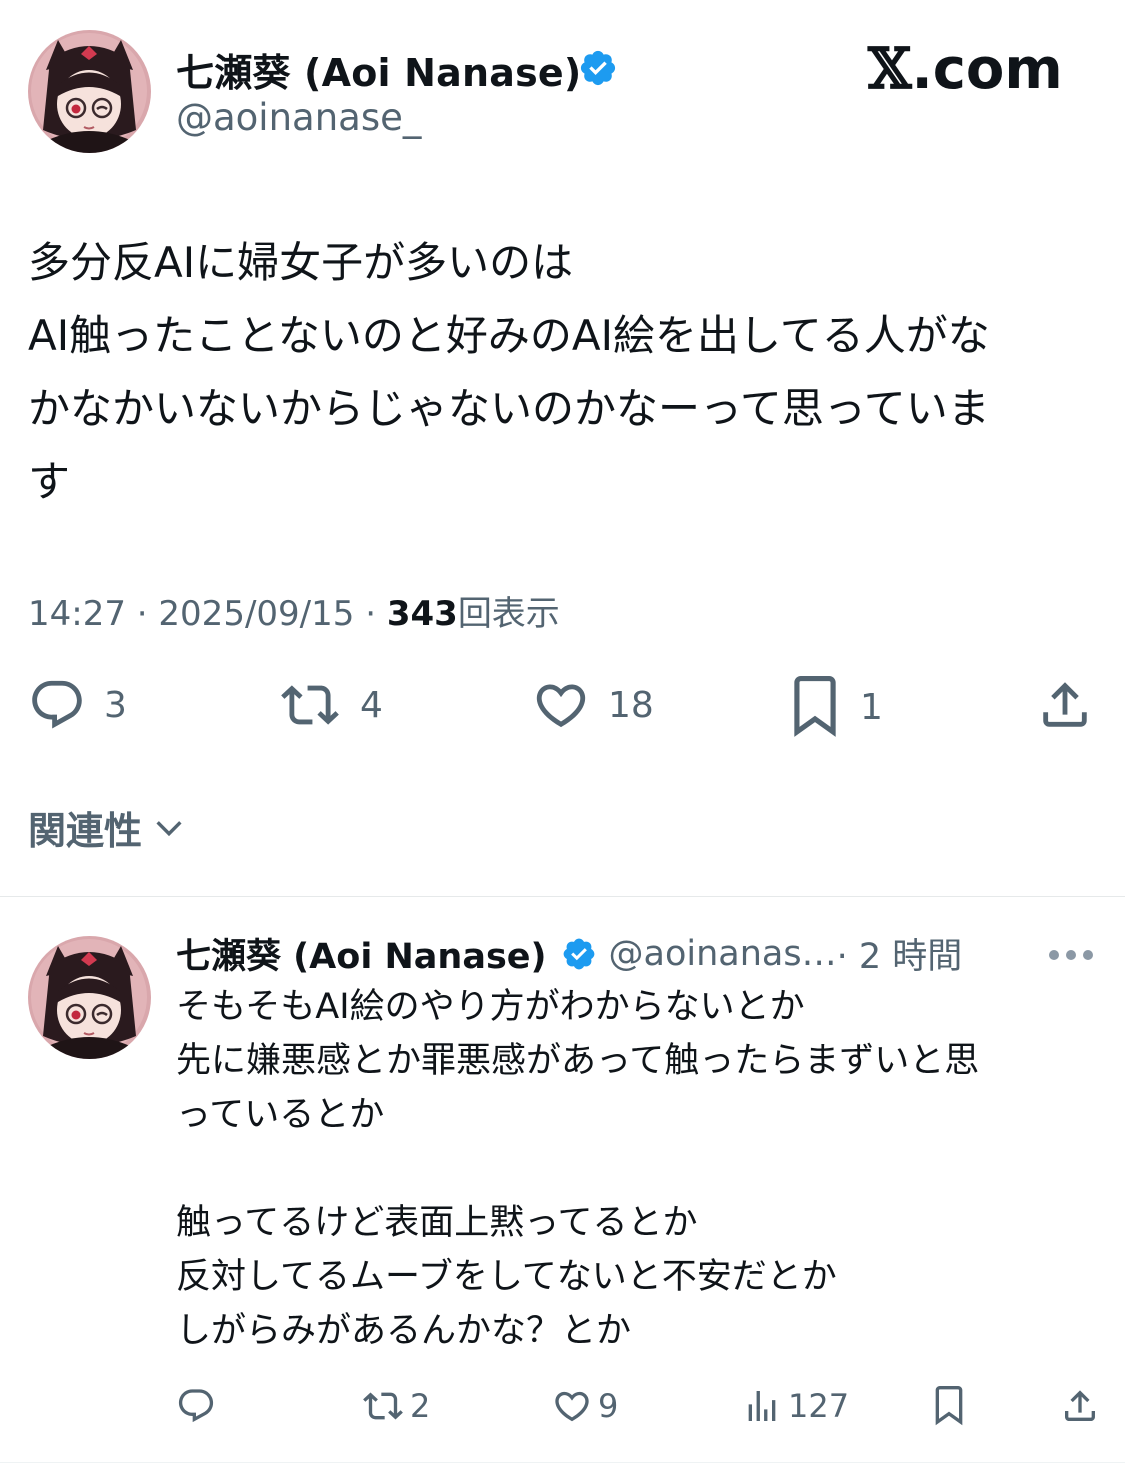 This screenshot has height=1472, width=1125. Describe the element at coordinates (169, 828) in the screenshot. I see `chevron-down-icon` at that location.